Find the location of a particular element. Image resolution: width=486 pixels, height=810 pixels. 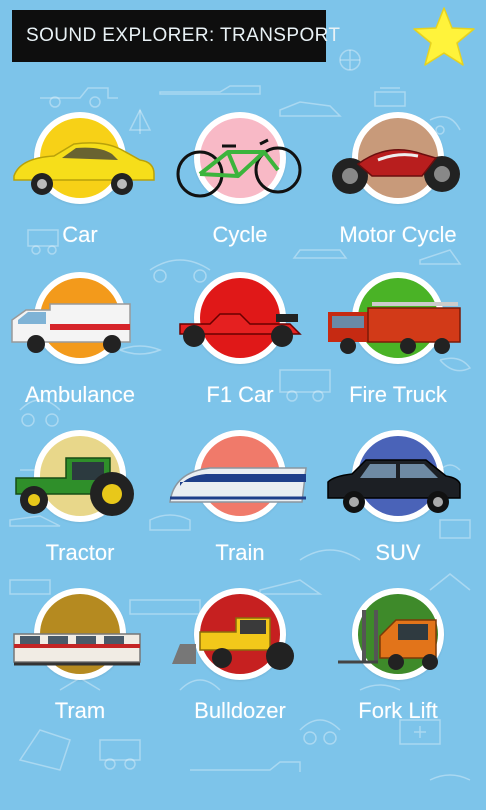

vehicle-label: Ambulance is located at coordinates (80, 394).